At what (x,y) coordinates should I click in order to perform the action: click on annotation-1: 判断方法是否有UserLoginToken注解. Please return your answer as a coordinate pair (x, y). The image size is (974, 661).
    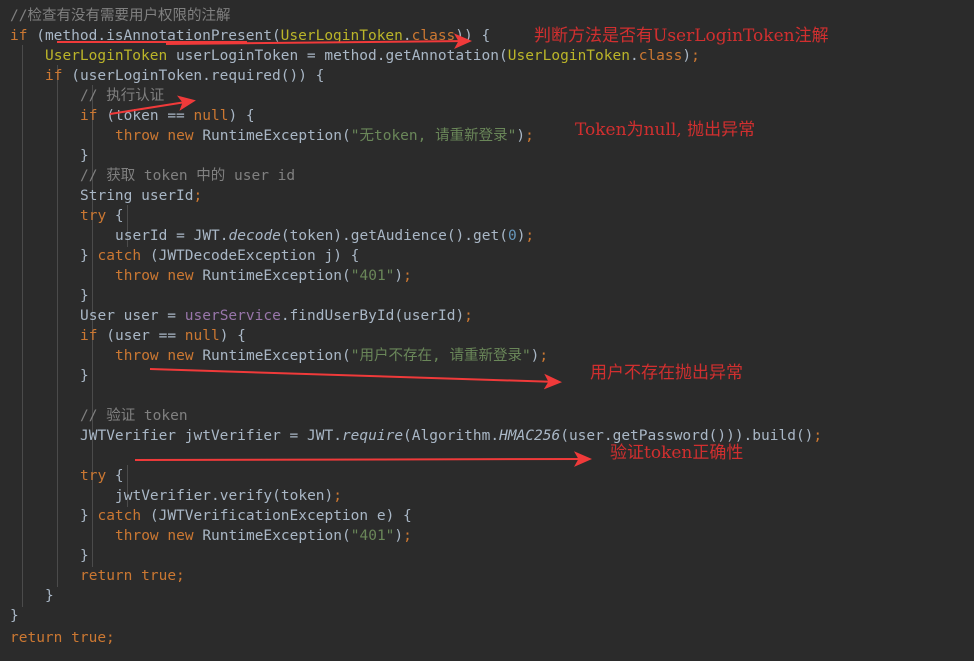
    Looking at the image, I should click on (681, 36).